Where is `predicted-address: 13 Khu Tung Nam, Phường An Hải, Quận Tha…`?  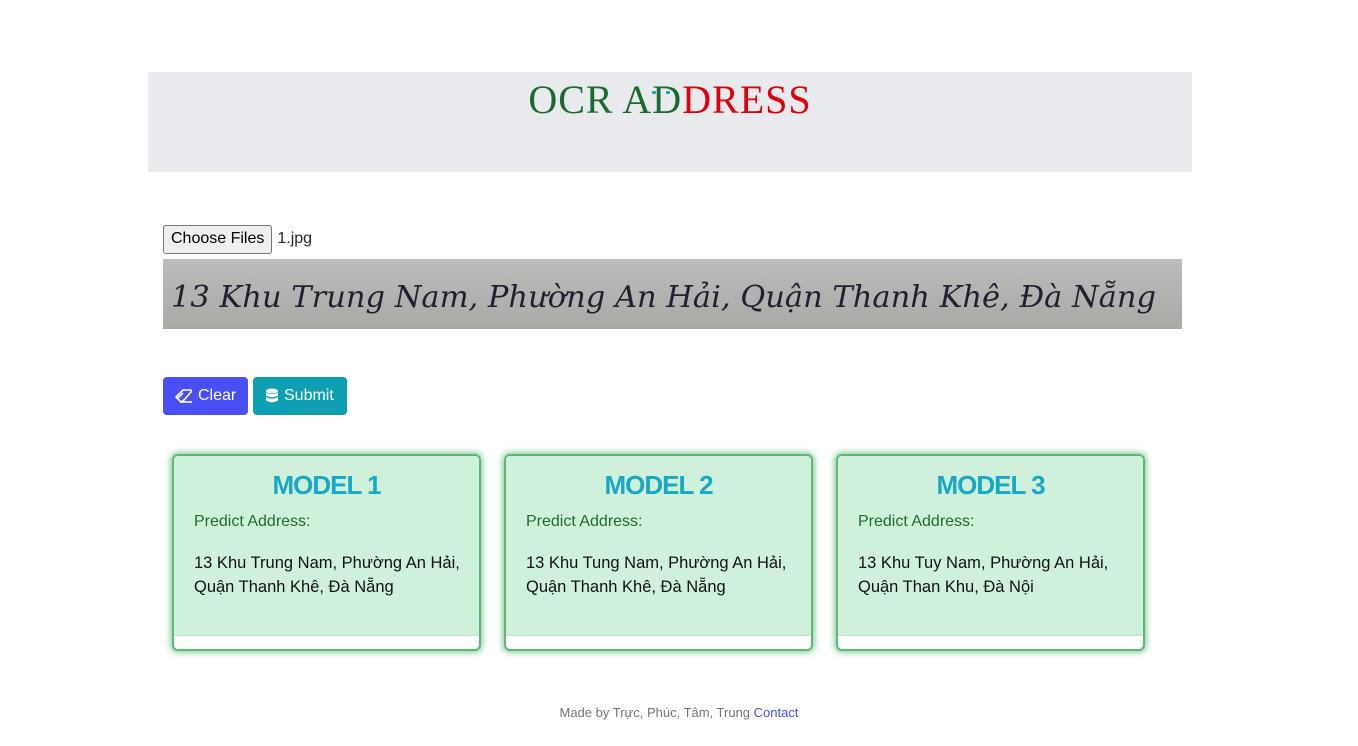
predicted-address: 13 Khu Tung Nam, Phường An Hải, Quận Tha… is located at coordinates (656, 575).